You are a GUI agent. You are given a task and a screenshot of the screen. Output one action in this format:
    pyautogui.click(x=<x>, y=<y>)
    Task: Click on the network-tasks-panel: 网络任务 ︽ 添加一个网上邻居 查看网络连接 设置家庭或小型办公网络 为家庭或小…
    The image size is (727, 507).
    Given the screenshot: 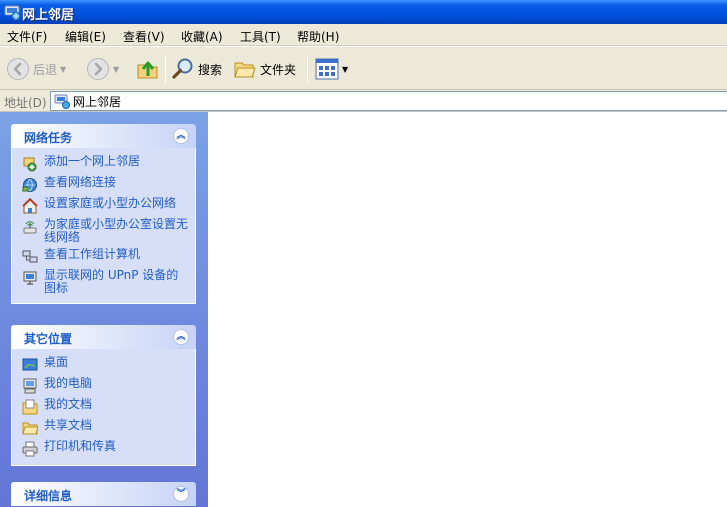 What is the action you would take?
    pyautogui.click(x=103, y=214)
    